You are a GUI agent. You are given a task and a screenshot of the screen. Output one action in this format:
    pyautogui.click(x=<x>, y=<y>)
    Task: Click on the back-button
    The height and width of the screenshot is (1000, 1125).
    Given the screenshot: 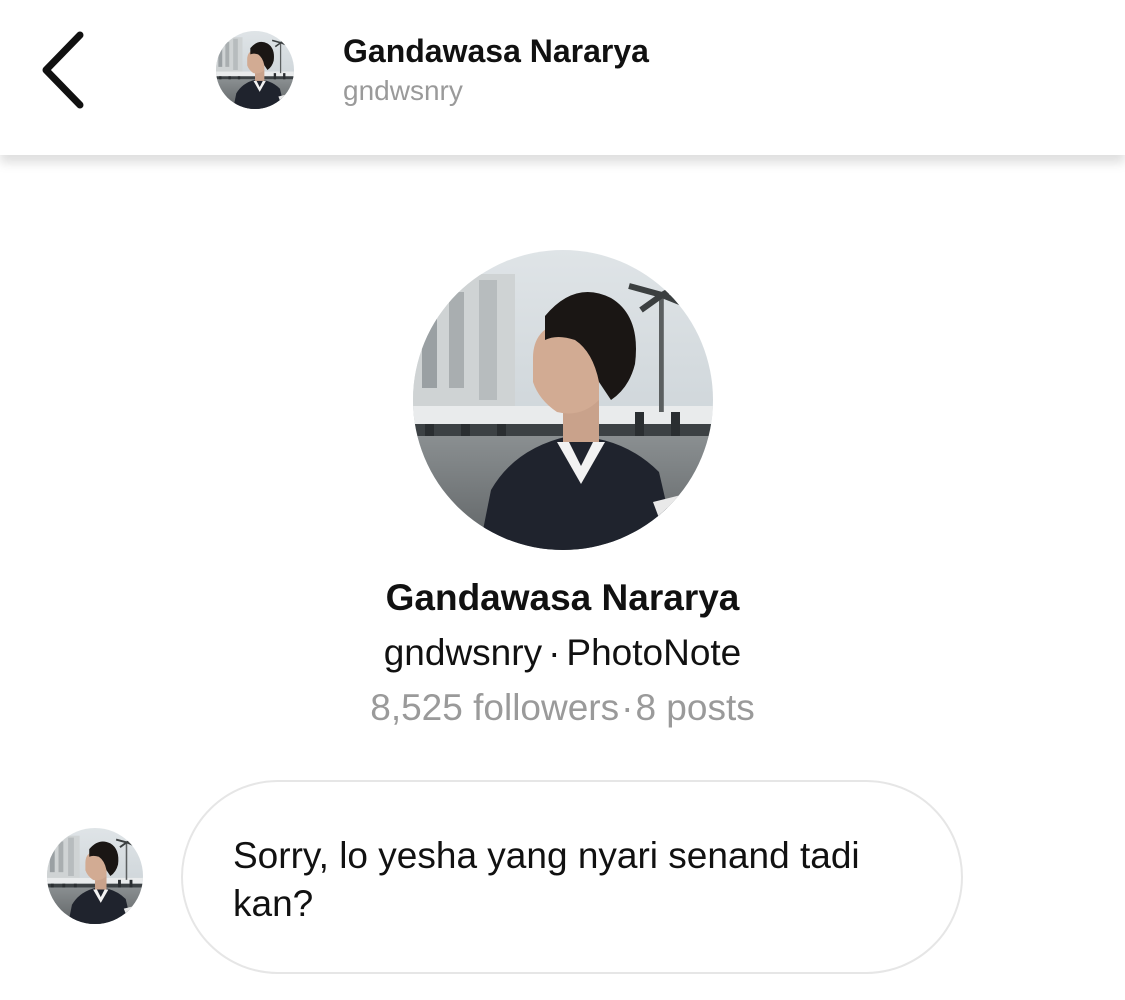 What is the action you would take?
    pyautogui.click(x=65, y=70)
    